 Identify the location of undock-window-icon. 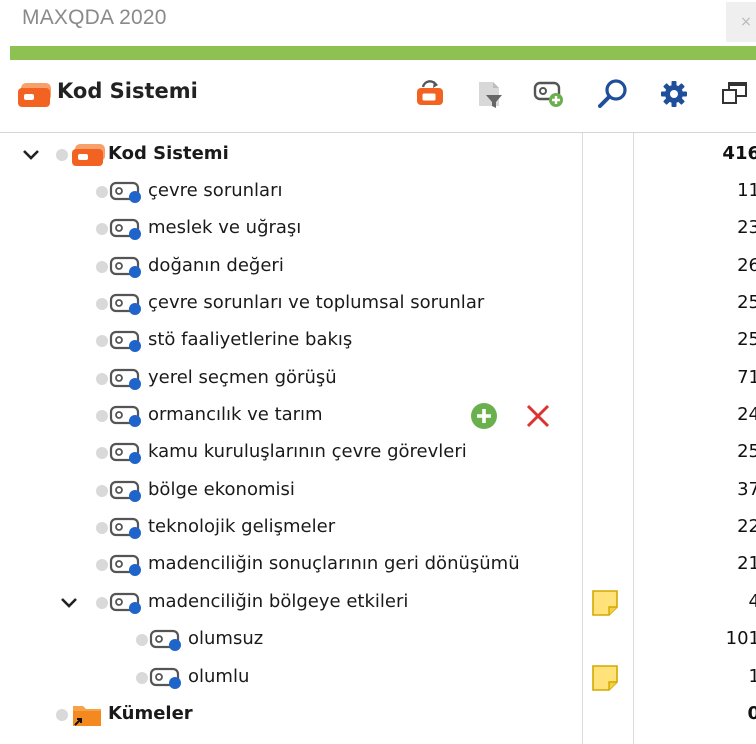
(734, 93).